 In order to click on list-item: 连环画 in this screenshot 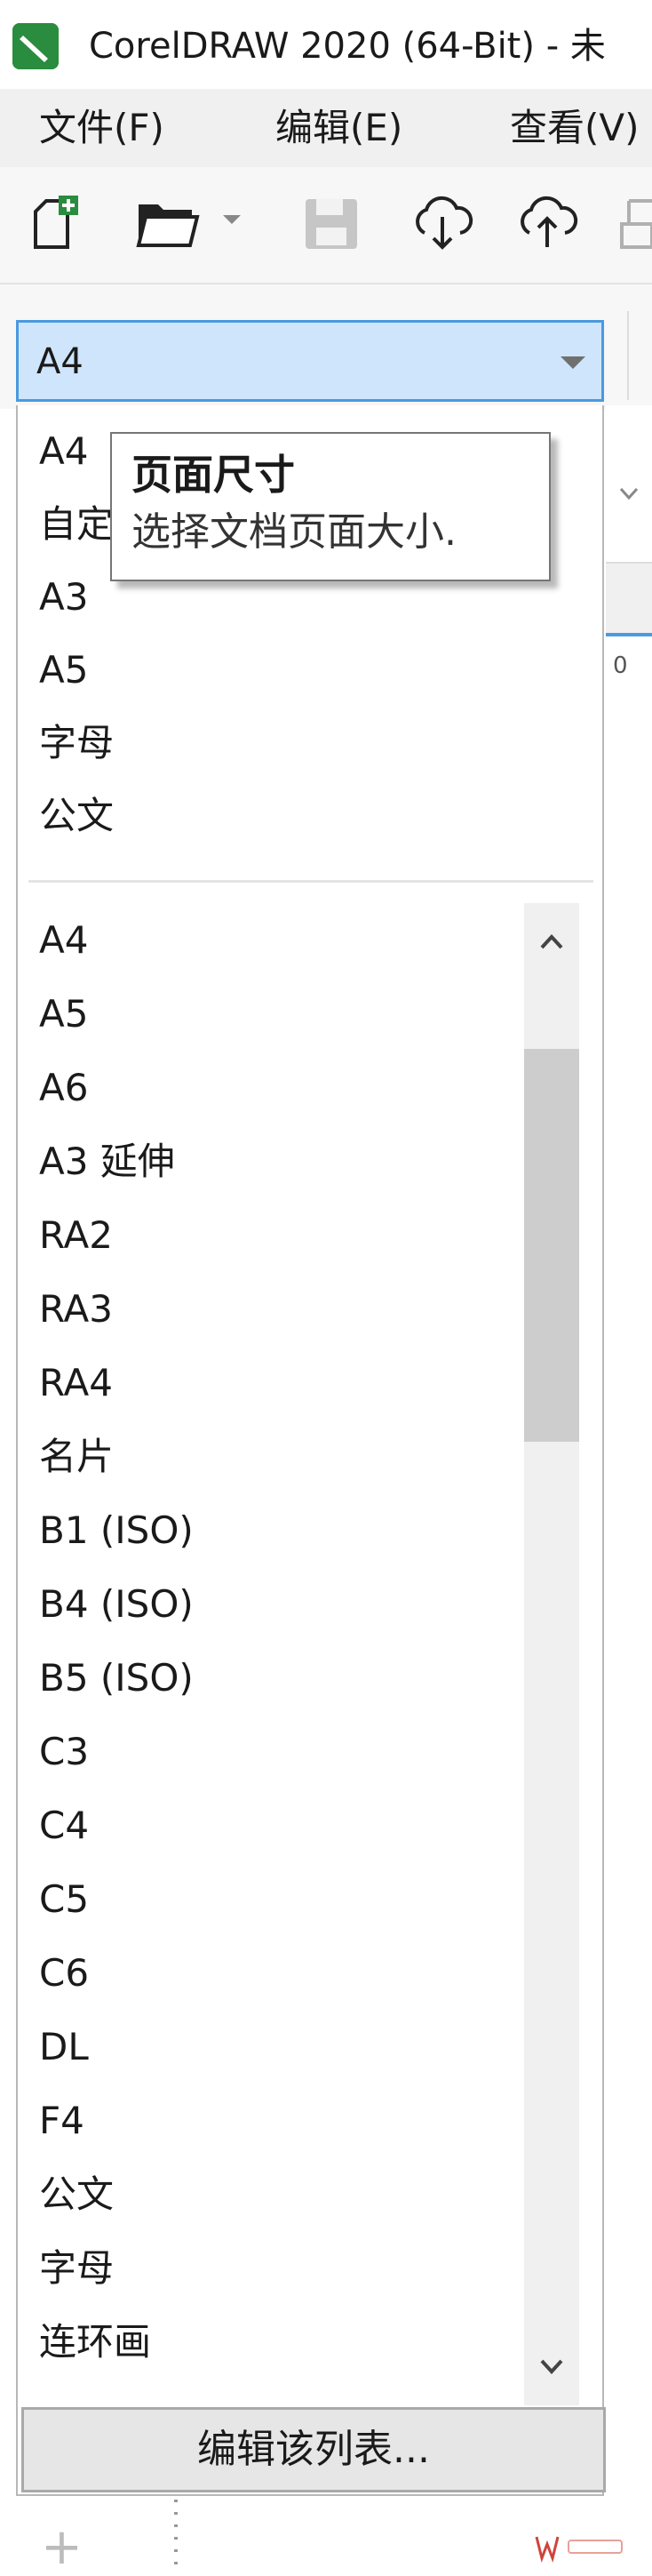, I will do `click(95, 2342)`.